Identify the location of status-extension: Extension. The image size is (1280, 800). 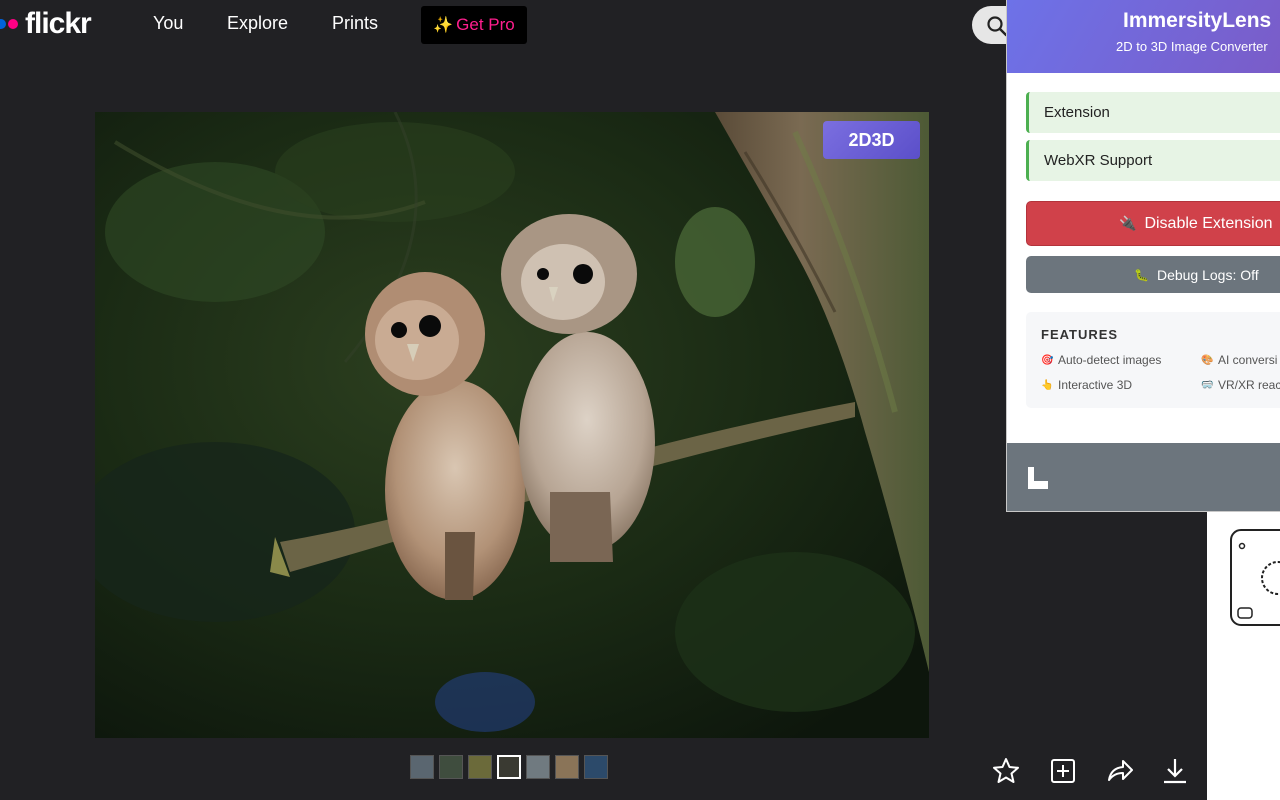
(1153, 112).